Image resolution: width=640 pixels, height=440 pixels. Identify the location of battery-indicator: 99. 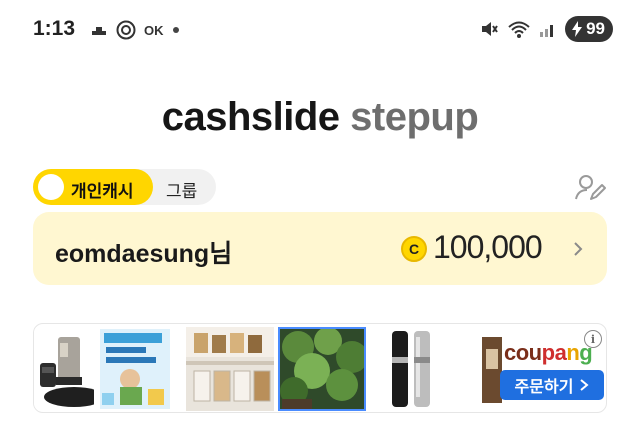
(589, 29).